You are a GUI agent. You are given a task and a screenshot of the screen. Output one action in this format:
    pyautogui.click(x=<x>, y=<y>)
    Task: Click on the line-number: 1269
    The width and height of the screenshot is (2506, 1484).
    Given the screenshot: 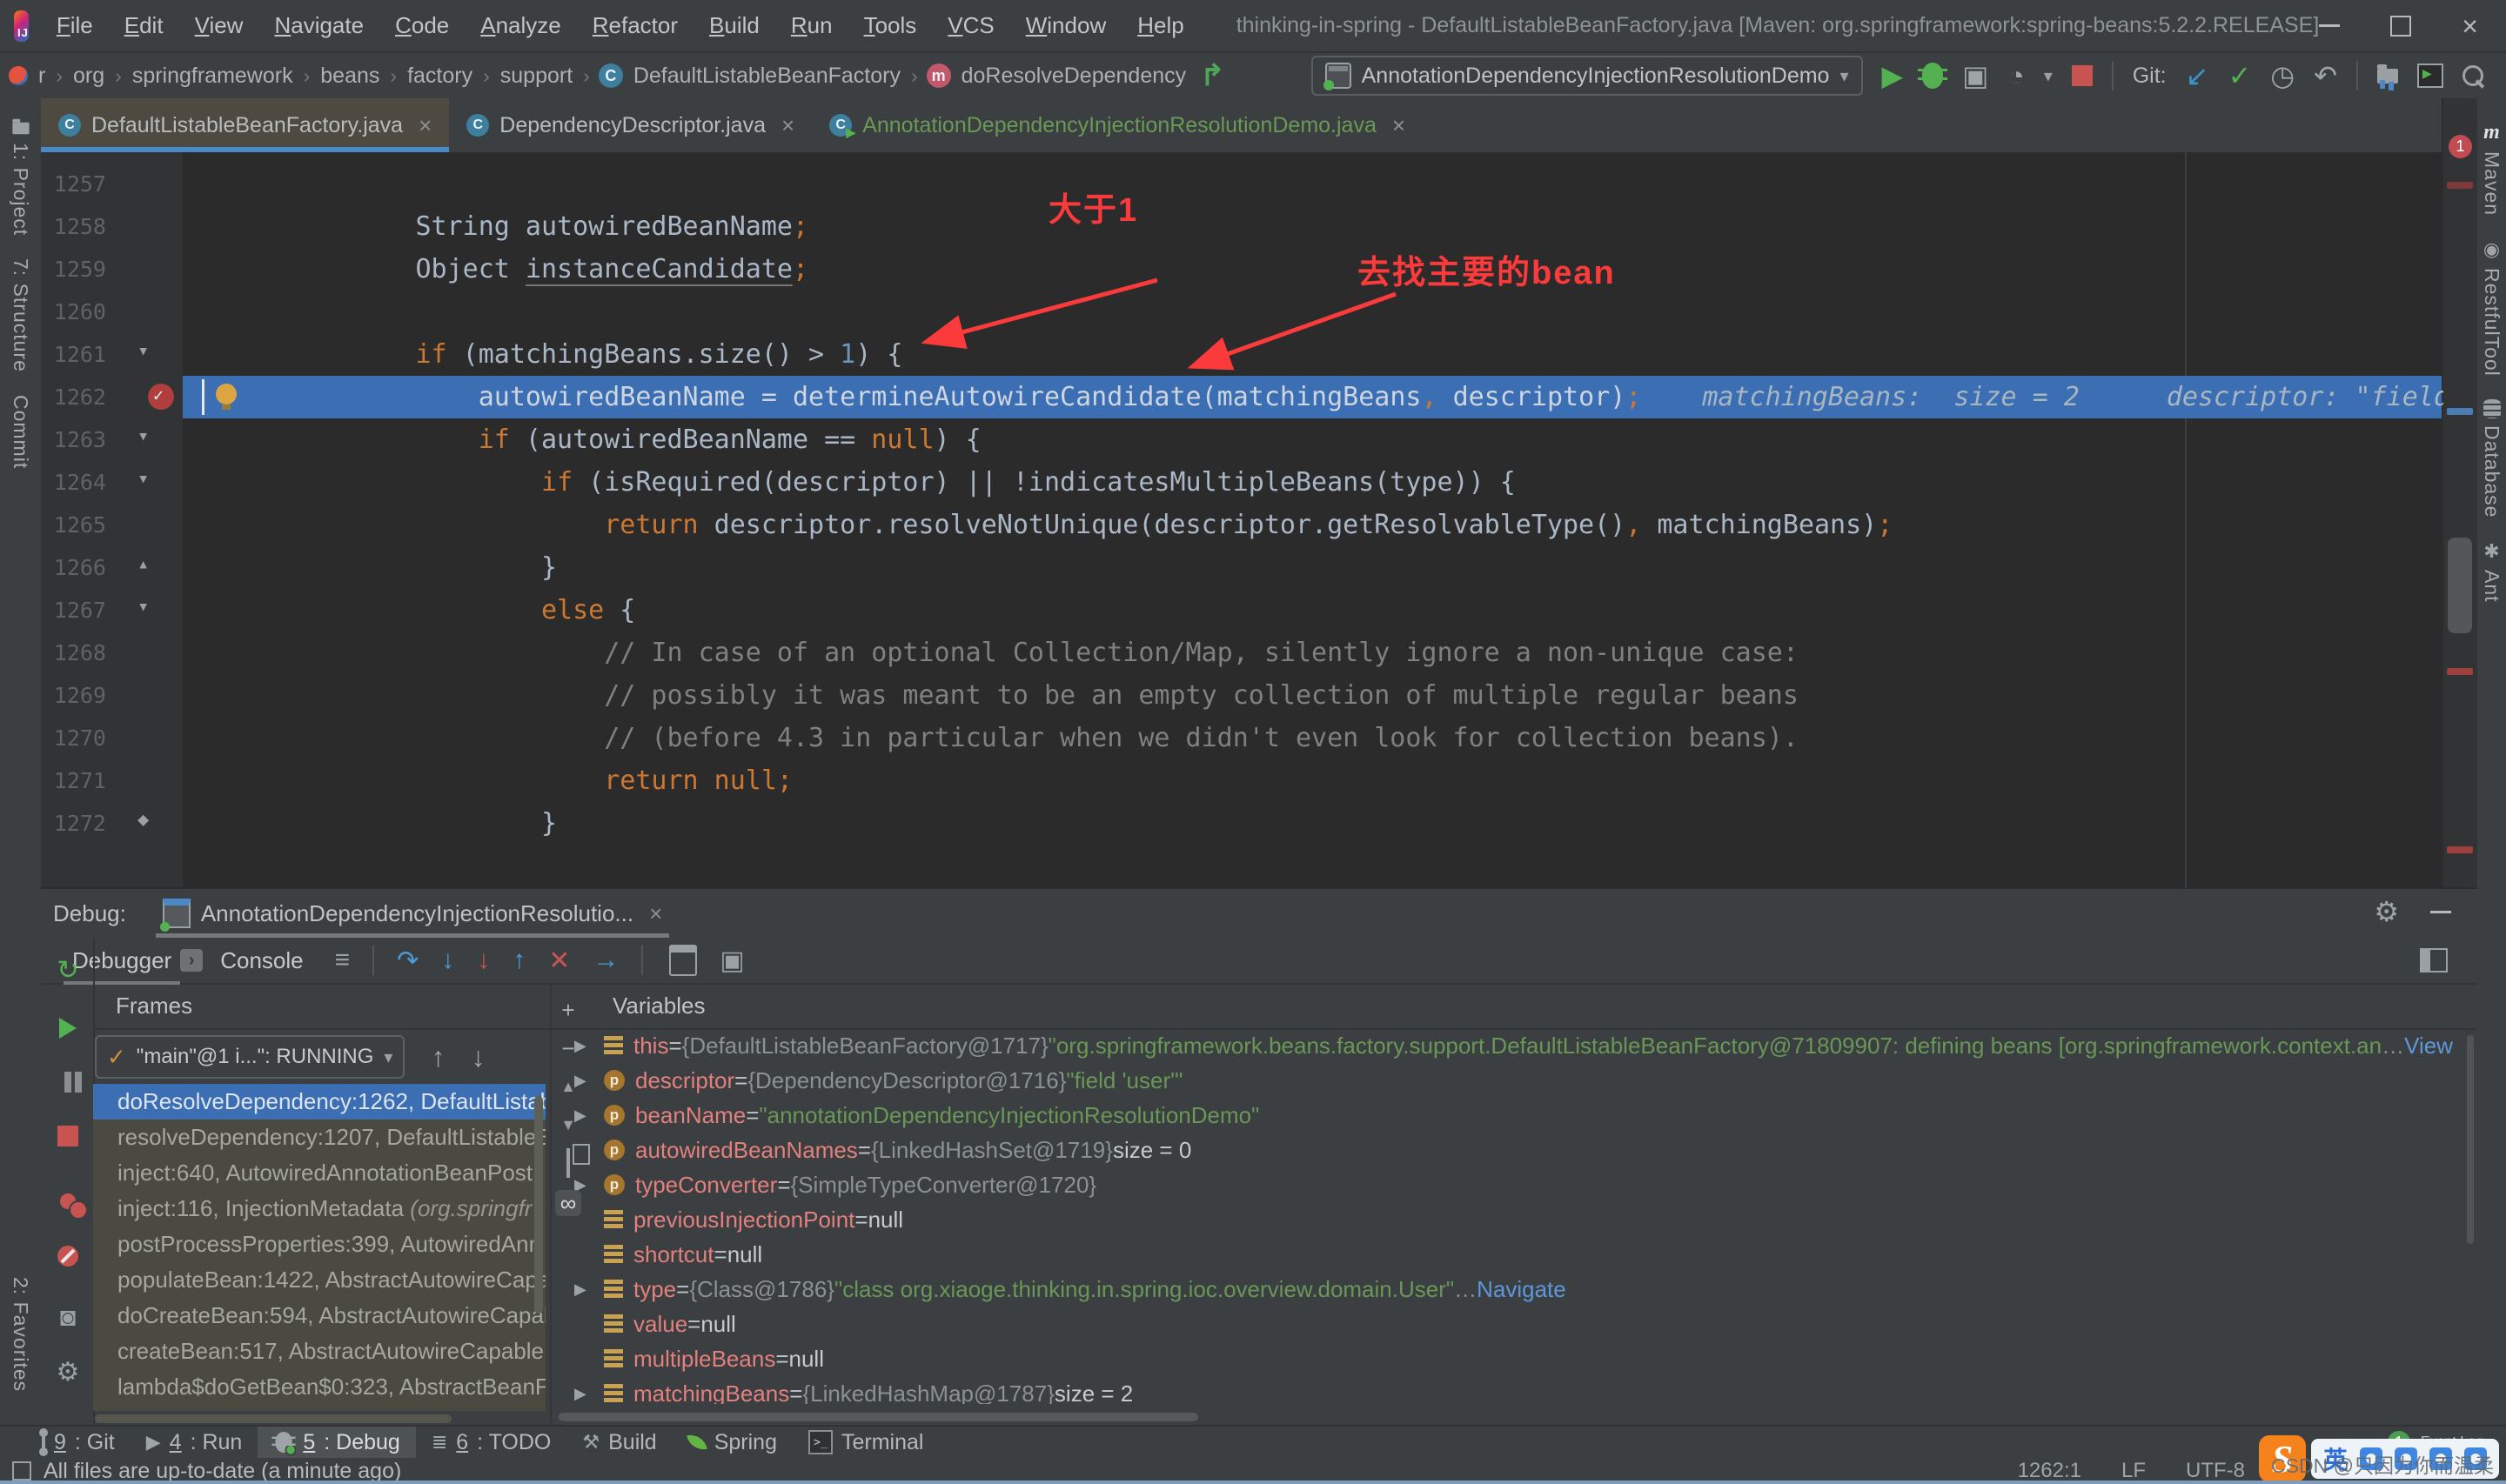 What is the action you would take?
    pyautogui.click(x=73, y=696)
    